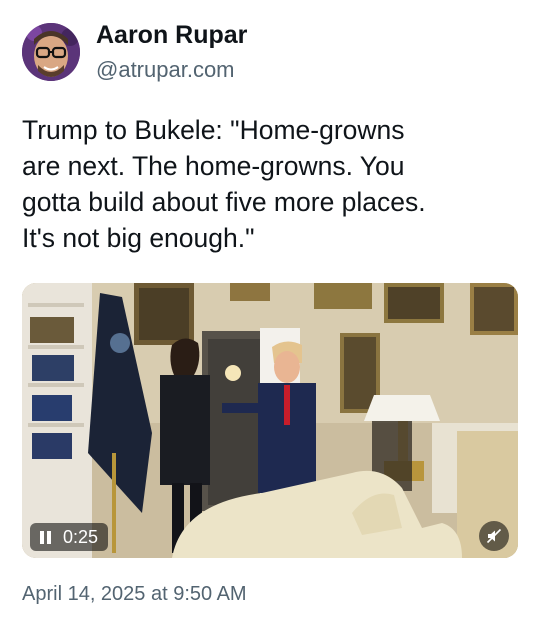 Image resolution: width=540 pixels, height=619 pixels. Describe the element at coordinates (171, 70) in the screenshot. I see `author-handle: @atrupar.com` at that location.